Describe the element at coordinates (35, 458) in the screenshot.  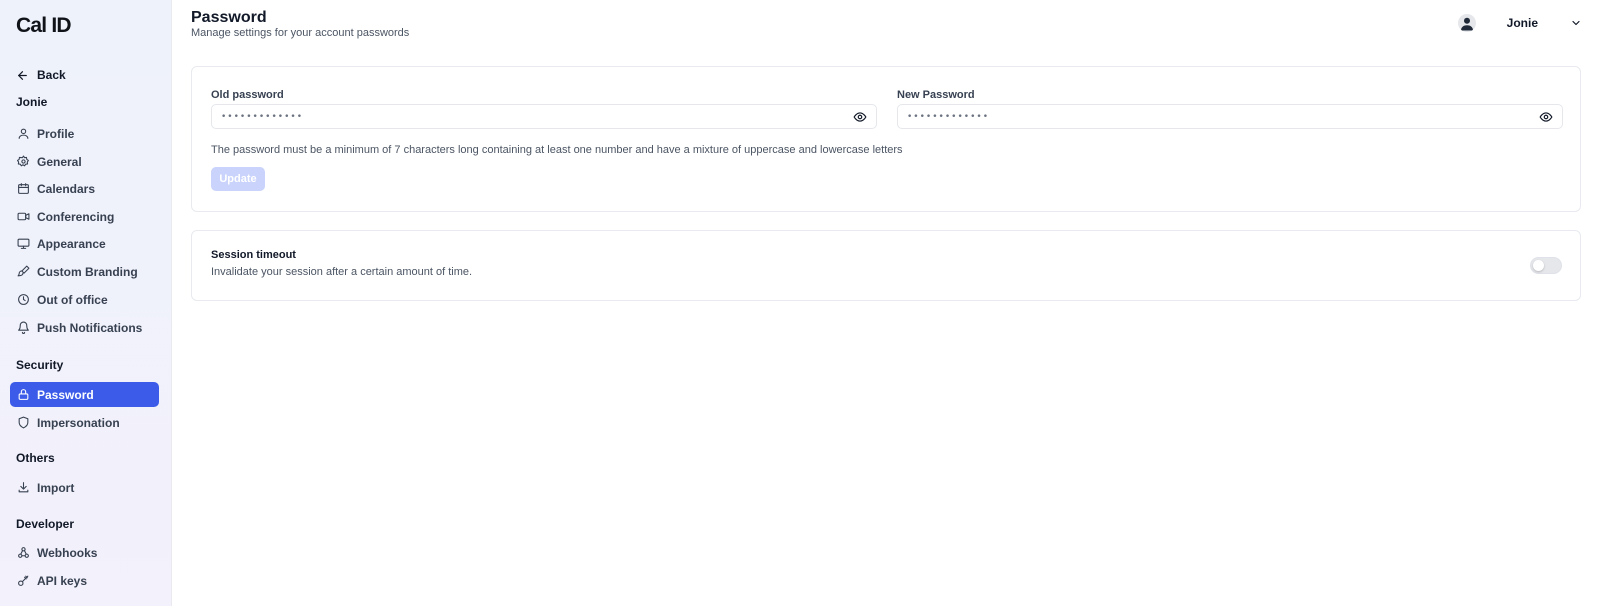
I see `sidebar-group-others: Others` at that location.